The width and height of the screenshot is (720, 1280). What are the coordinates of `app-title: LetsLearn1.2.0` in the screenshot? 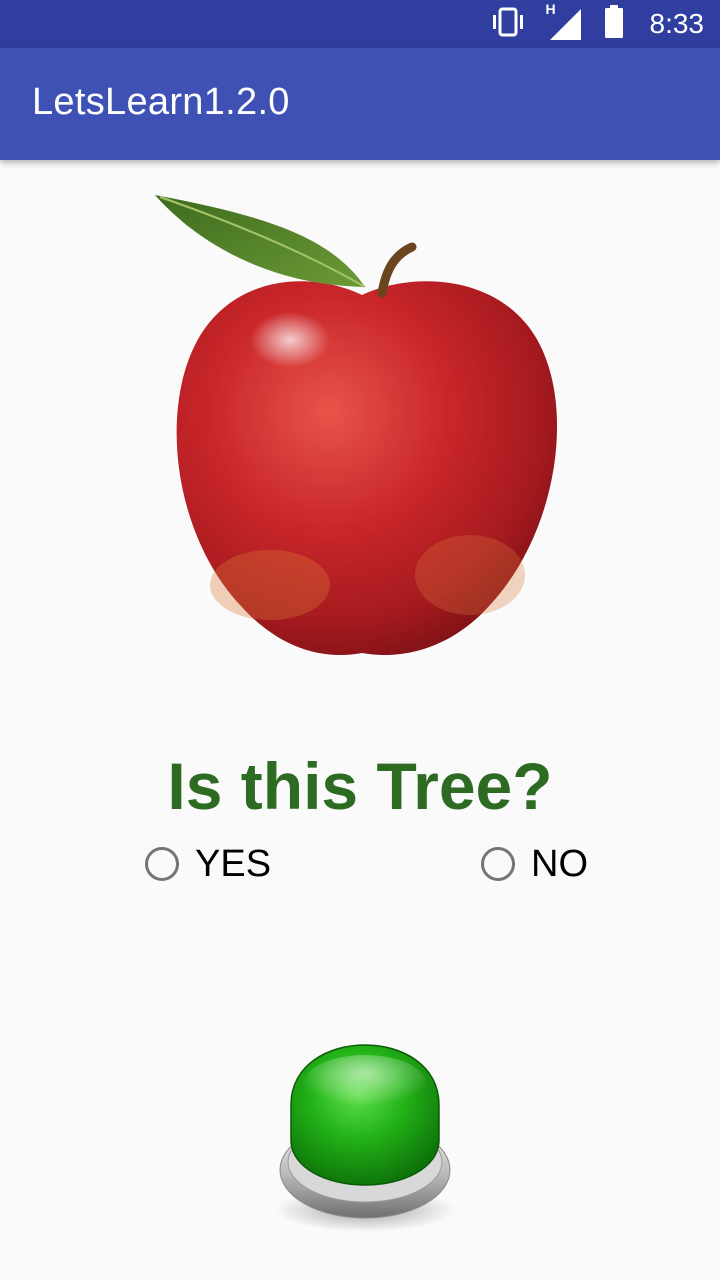 It's located at (161, 102).